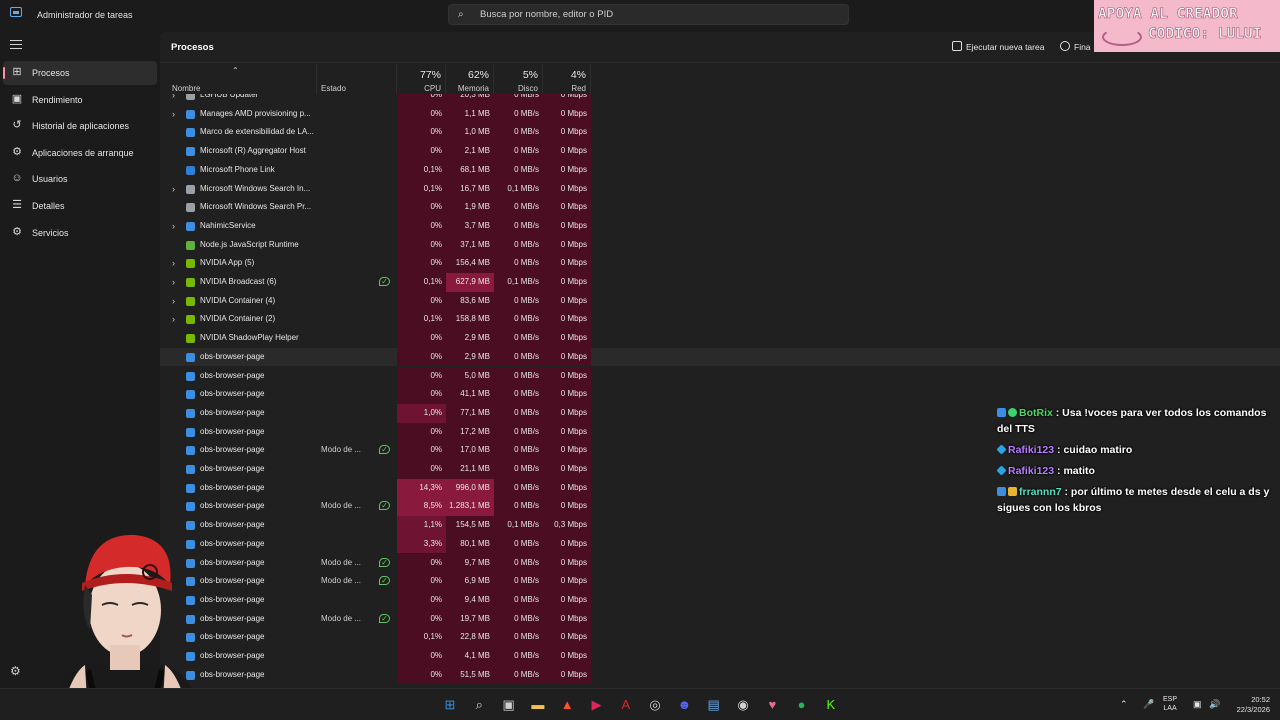 This screenshot has width=1280, height=720. What do you see at coordinates (597, 705) in the screenshot?
I see `media-player-icon: ▶` at bounding box center [597, 705].